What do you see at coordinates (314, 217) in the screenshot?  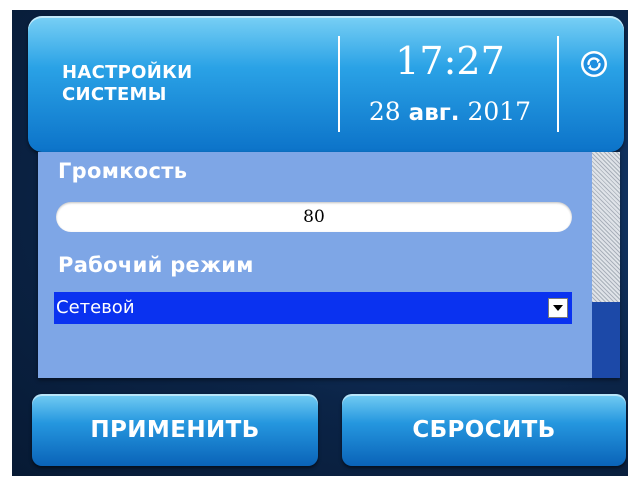 I see `volume-input: 80` at bounding box center [314, 217].